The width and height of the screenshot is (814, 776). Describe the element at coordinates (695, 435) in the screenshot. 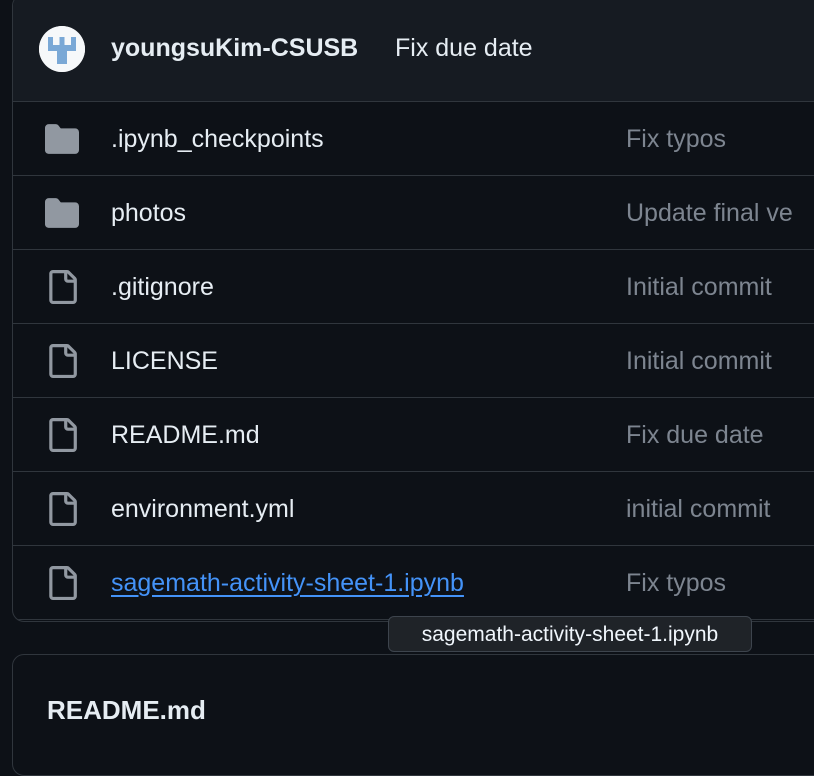

I see `last-commit-message-link: Fix due date` at that location.